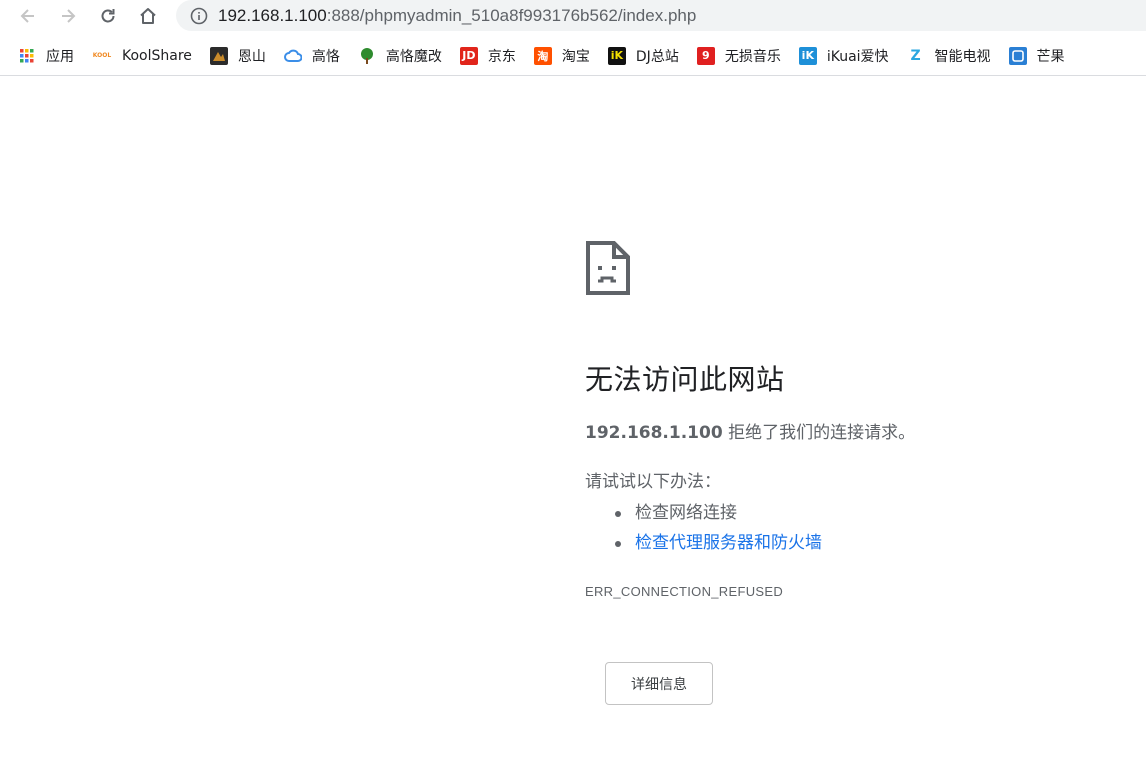  I want to click on bookmark-item: 应用, so click(46, 56).